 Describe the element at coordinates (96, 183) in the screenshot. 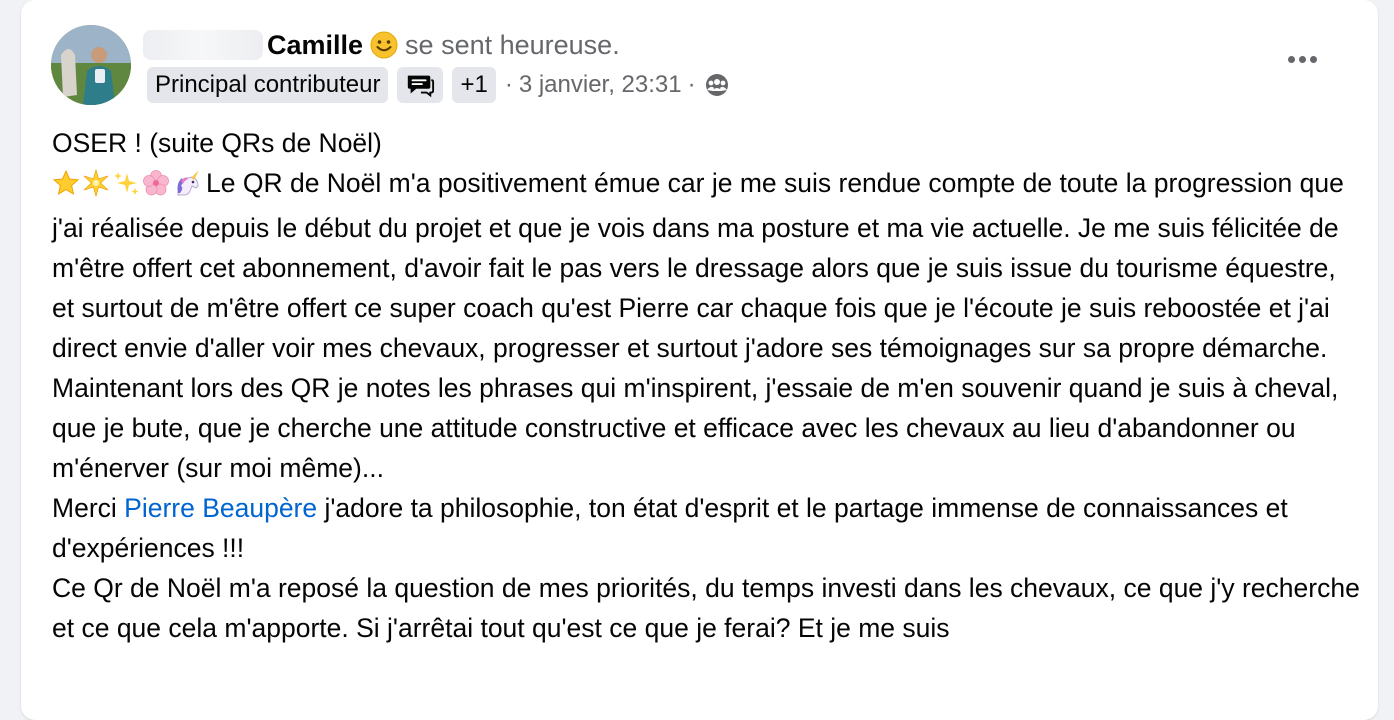

I see `glowing-star-emoji-icon` at that location.